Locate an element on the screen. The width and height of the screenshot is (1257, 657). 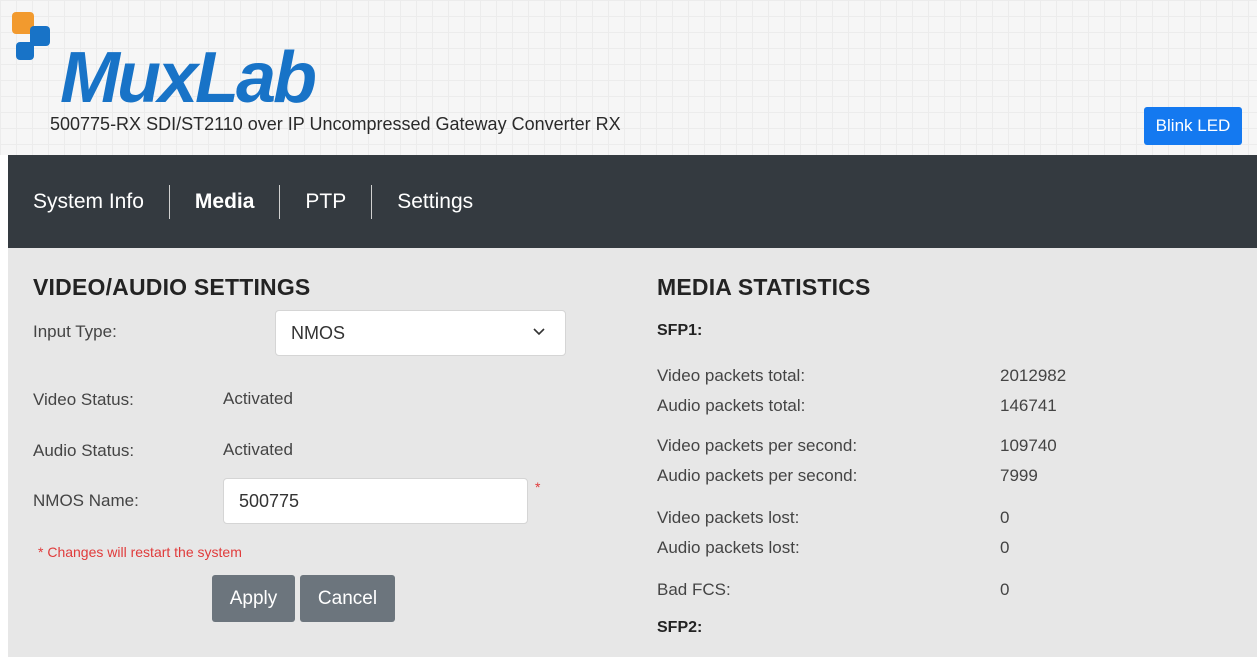
apply-button: Apply is located at coordinates (253, 598).